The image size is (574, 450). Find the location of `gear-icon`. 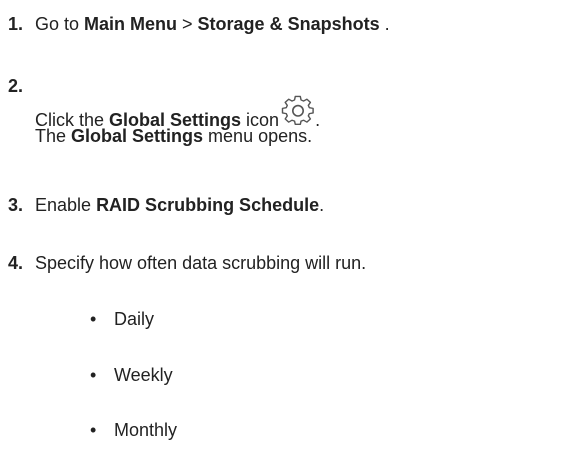

gear-icon is located at coordinates (298, 111).